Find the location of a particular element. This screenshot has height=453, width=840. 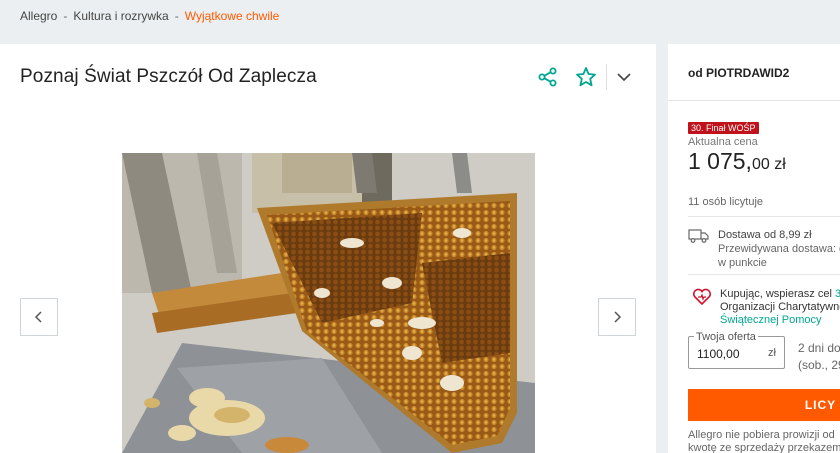

breadcrumb-item-current: Wyjątkowe chwile is located at coordinates (232, 16).